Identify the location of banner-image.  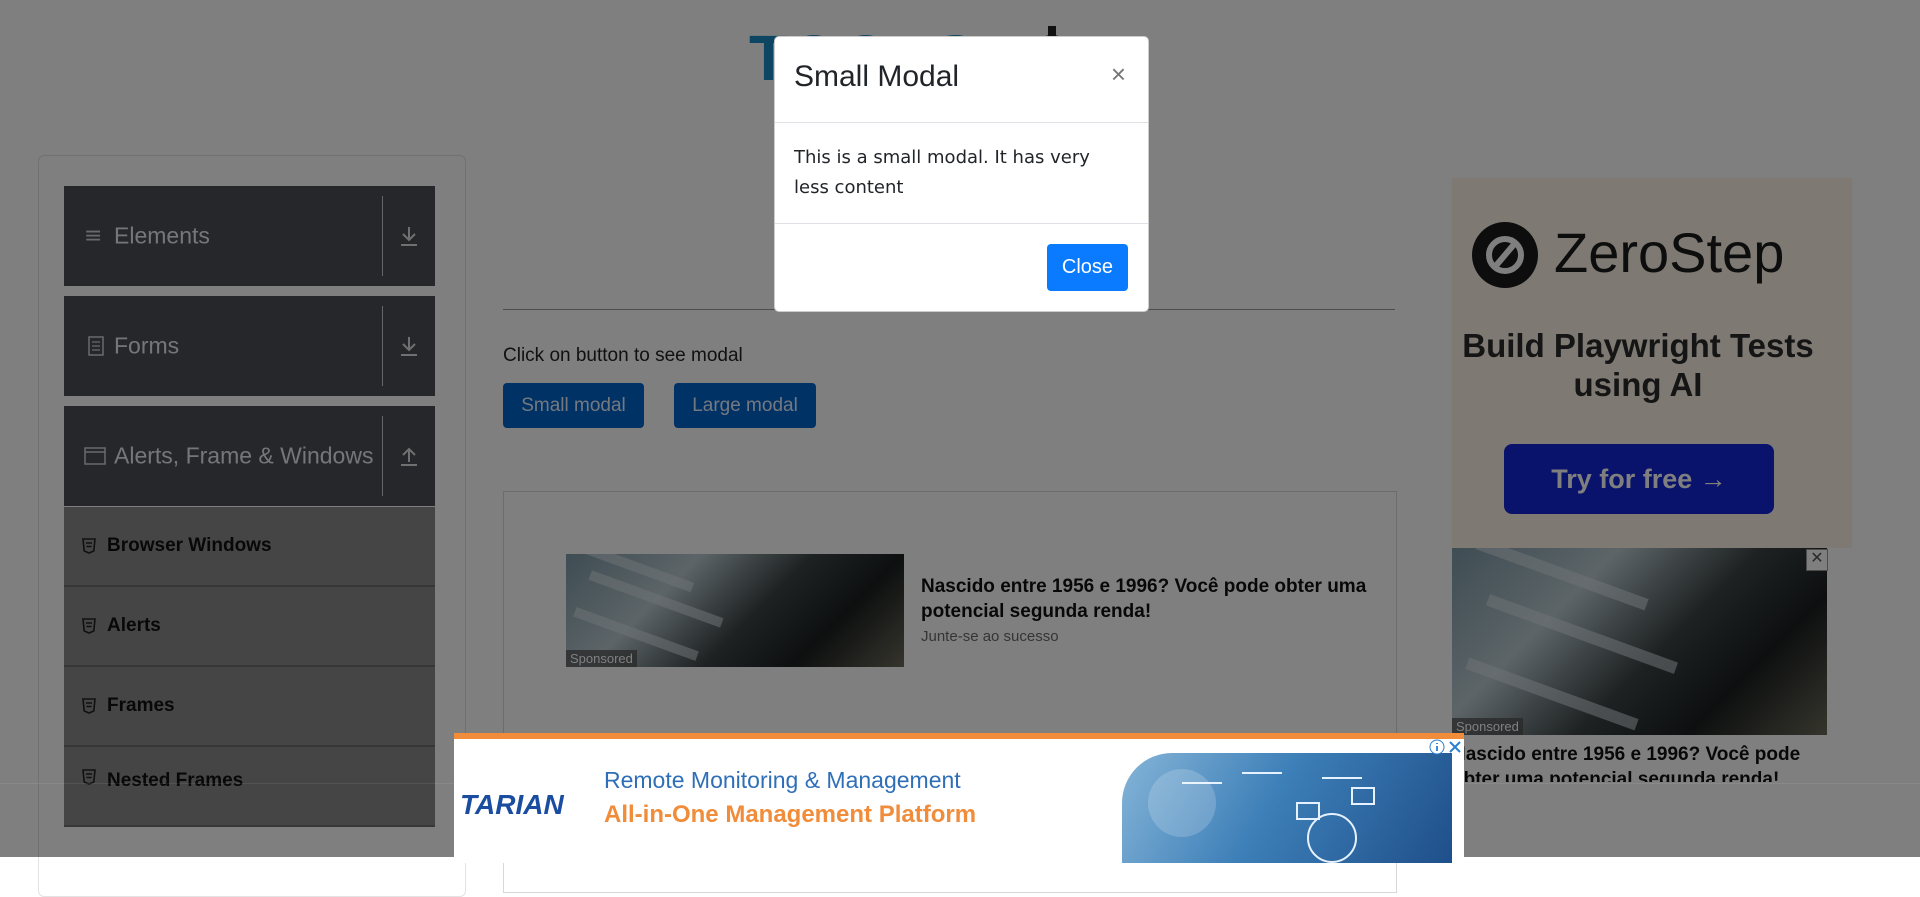
(1287, 808).